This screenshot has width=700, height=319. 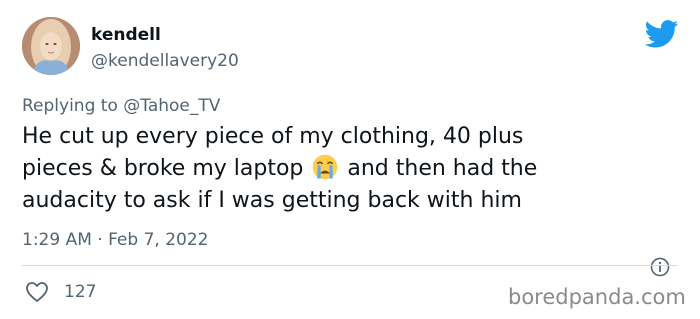 What do you see at coordinates (37, 292) in the screenshot?
I see `heart-icon` at bounding box center [37, 292].